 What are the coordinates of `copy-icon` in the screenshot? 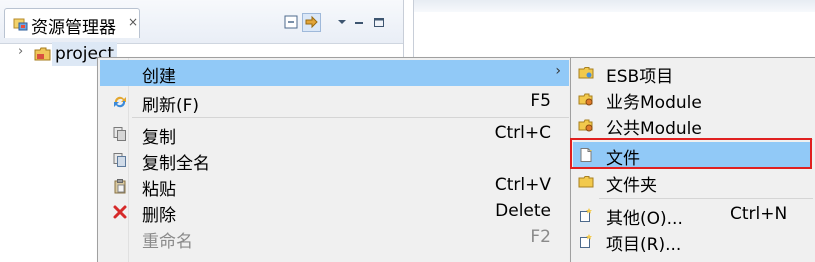 It's located at (119, 134).